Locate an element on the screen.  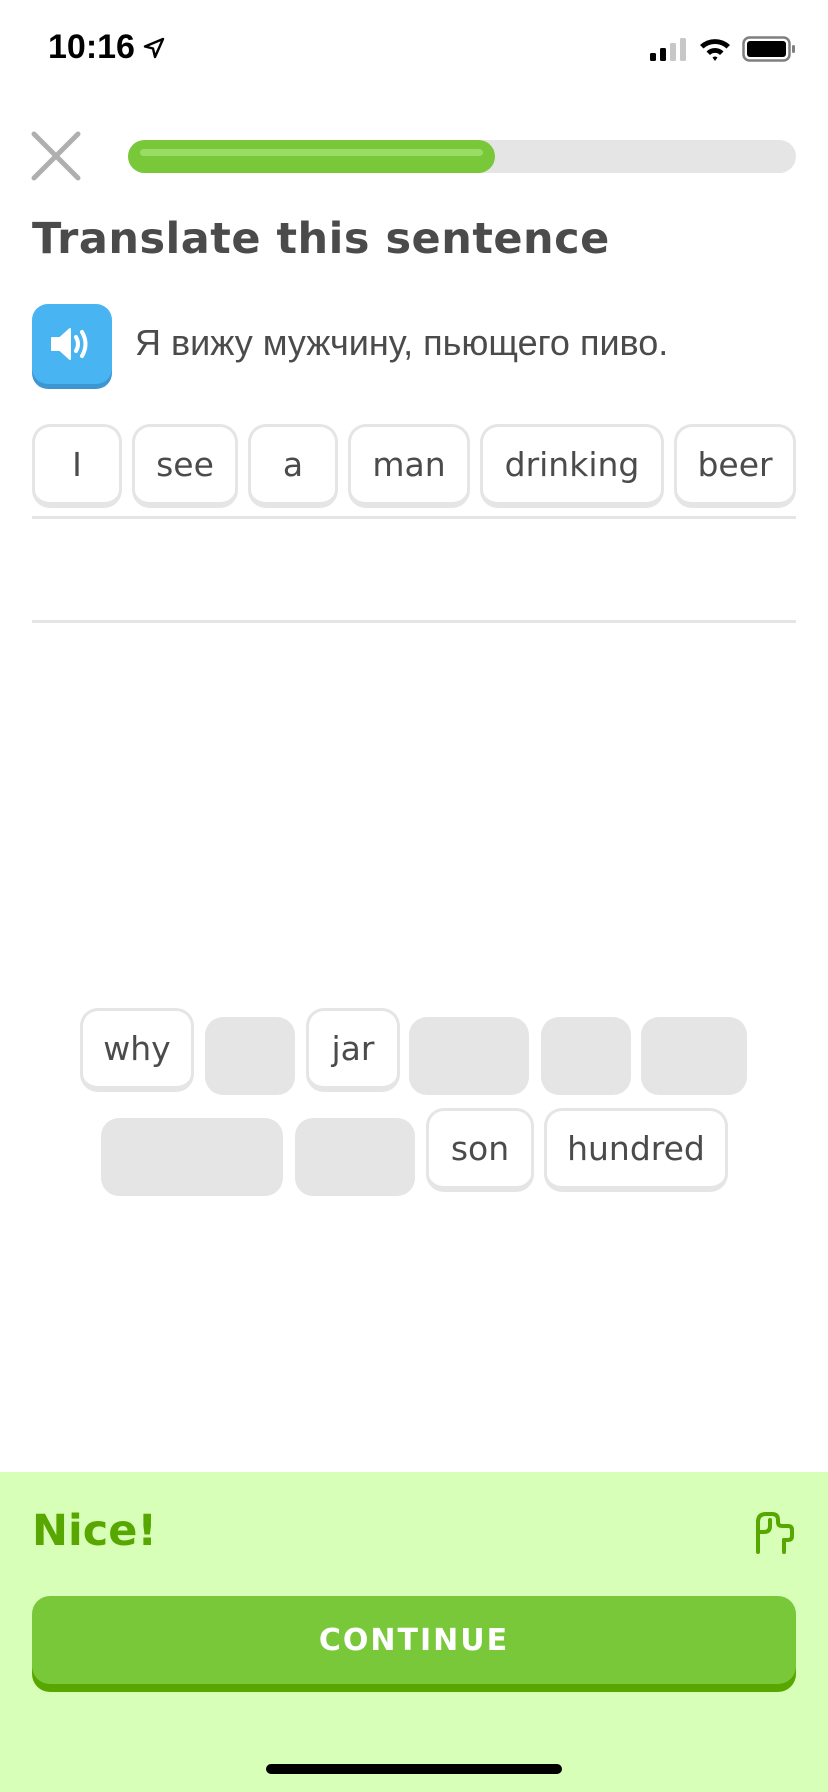
word-bank-tile: son is located at coordinates (480, 1150).